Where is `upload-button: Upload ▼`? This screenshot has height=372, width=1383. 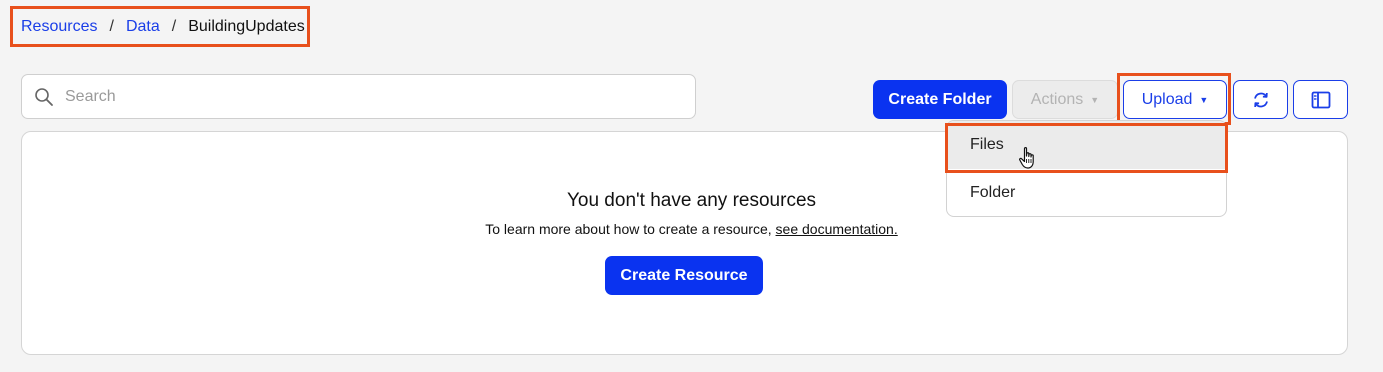
upload-button: Upload ▼ is located at coordinates (1175, 99).